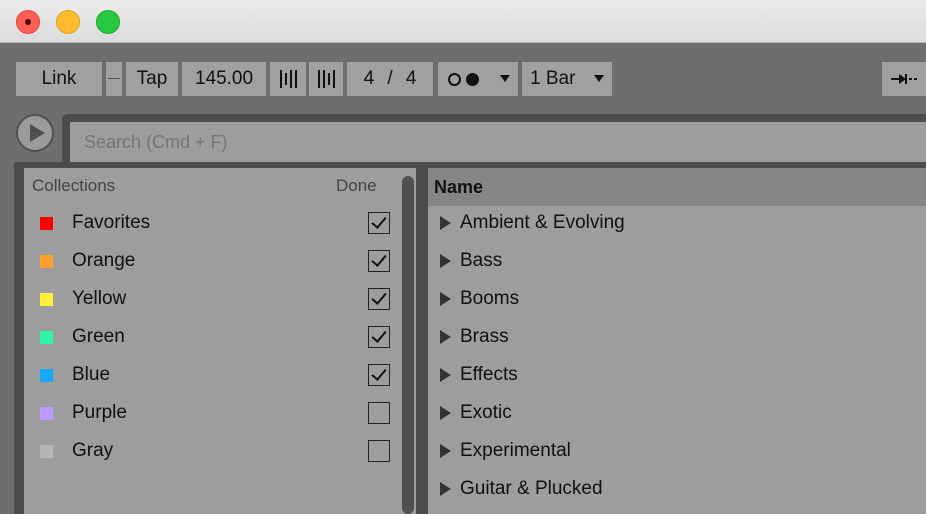  What do you see at coordinates (74, 185) in the screenshot?
I see `collections-header: Collections` at bounding box center [74, 185].